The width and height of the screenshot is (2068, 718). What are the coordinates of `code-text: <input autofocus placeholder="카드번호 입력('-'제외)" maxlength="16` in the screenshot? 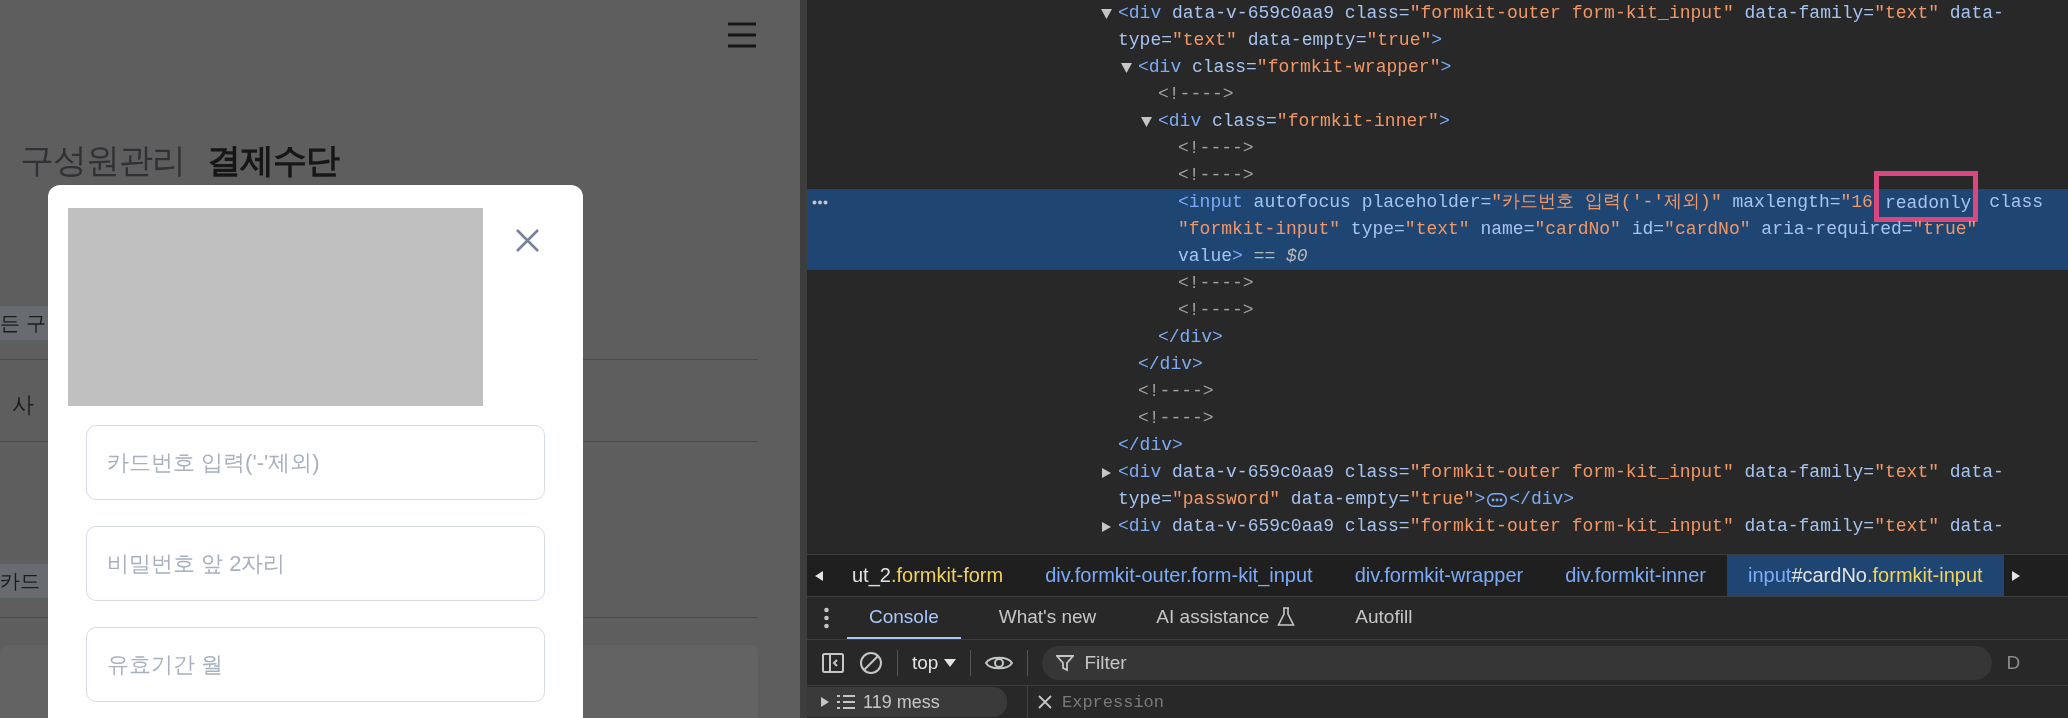 It's located at (1525, 202).